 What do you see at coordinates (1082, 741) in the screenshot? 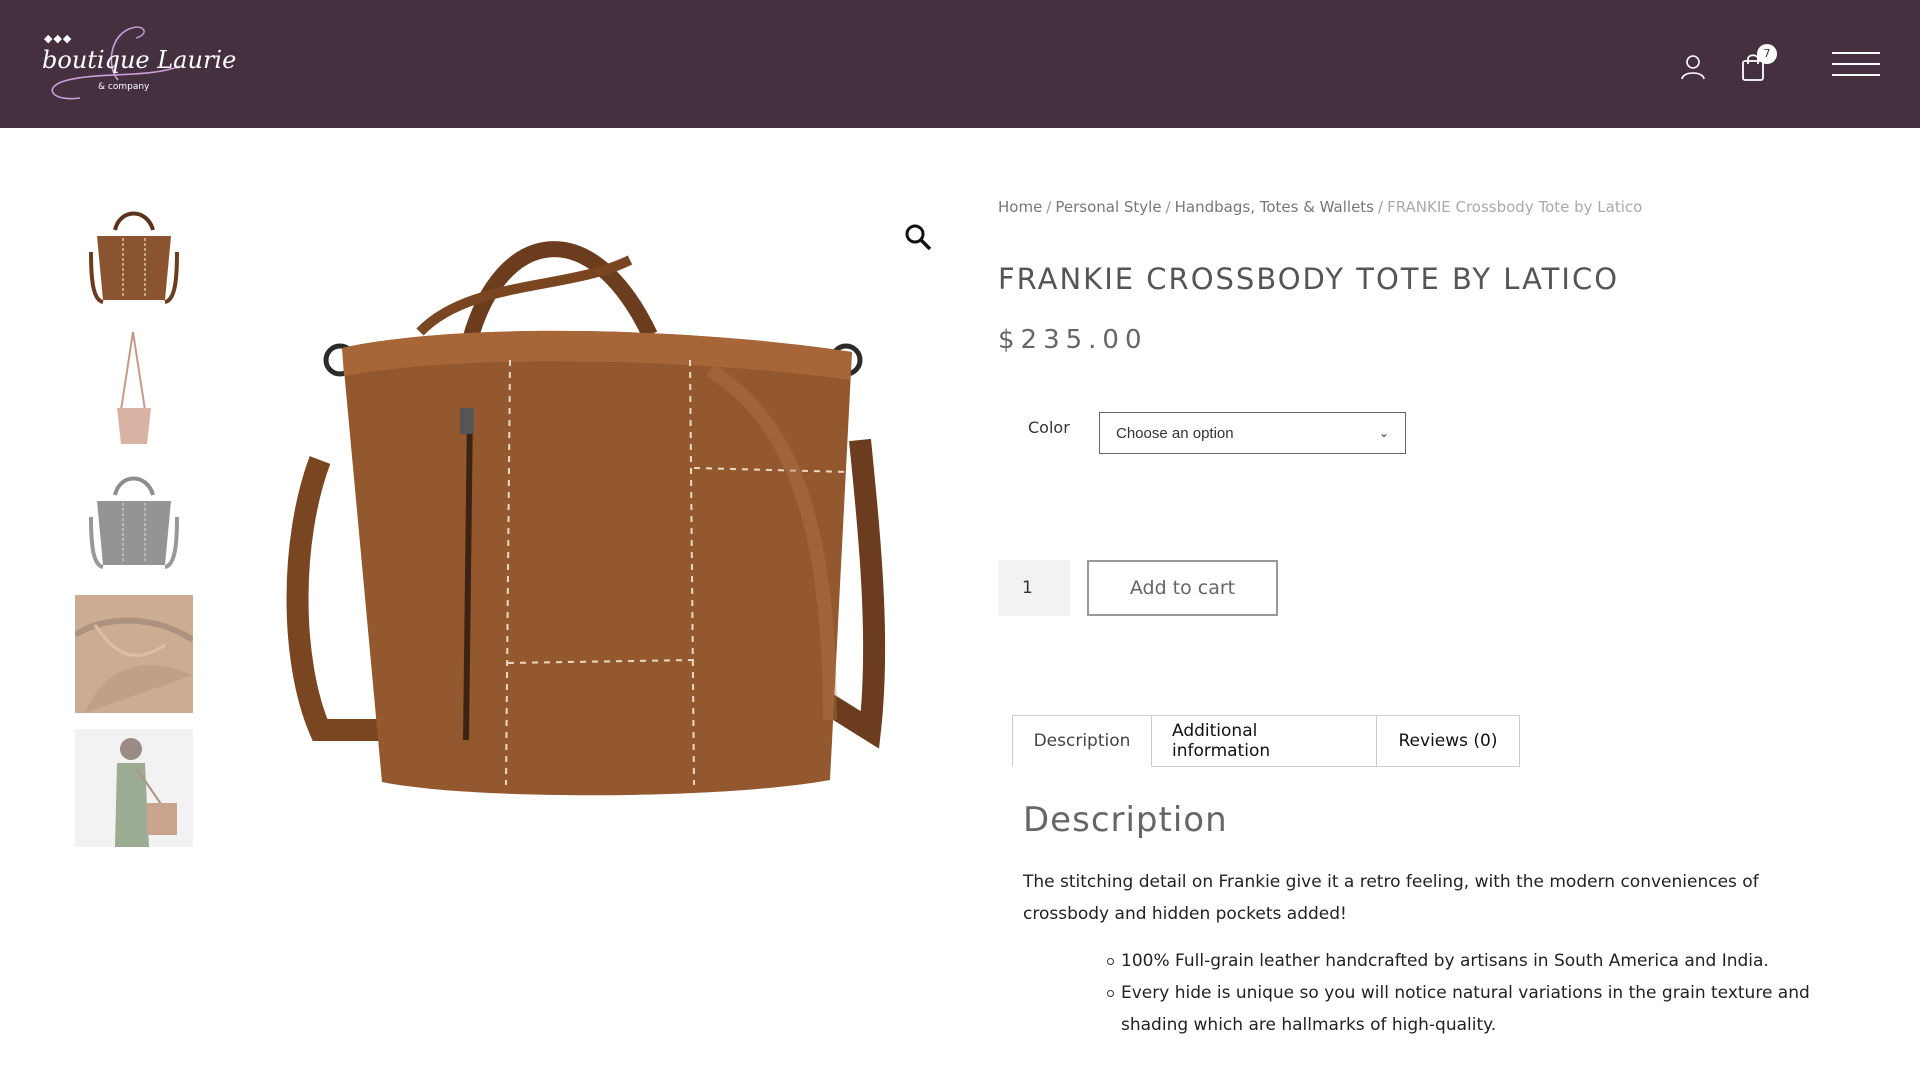
I see `tab-description: Description` at bounding box center [1082, 741].